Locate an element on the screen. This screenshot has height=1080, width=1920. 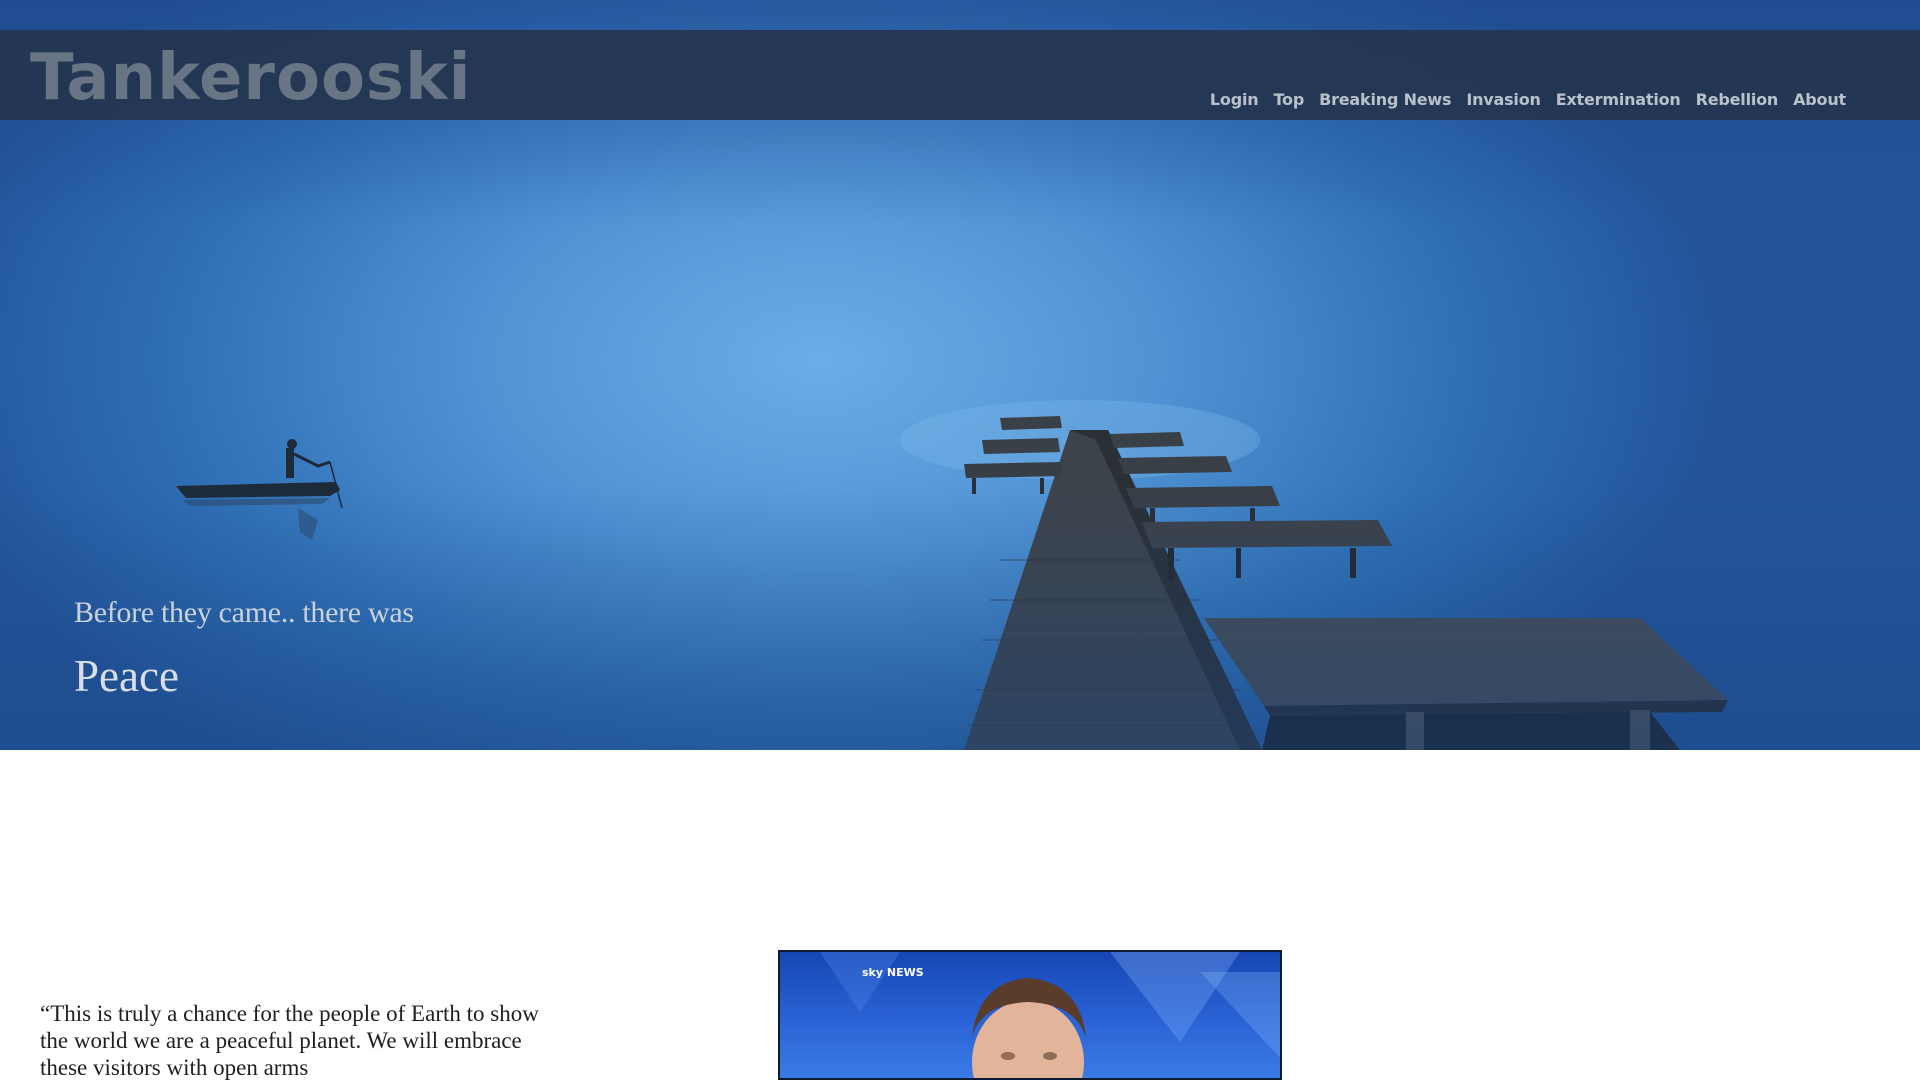
nav-extermination: Extermination is located at coordinates (1618, 99).